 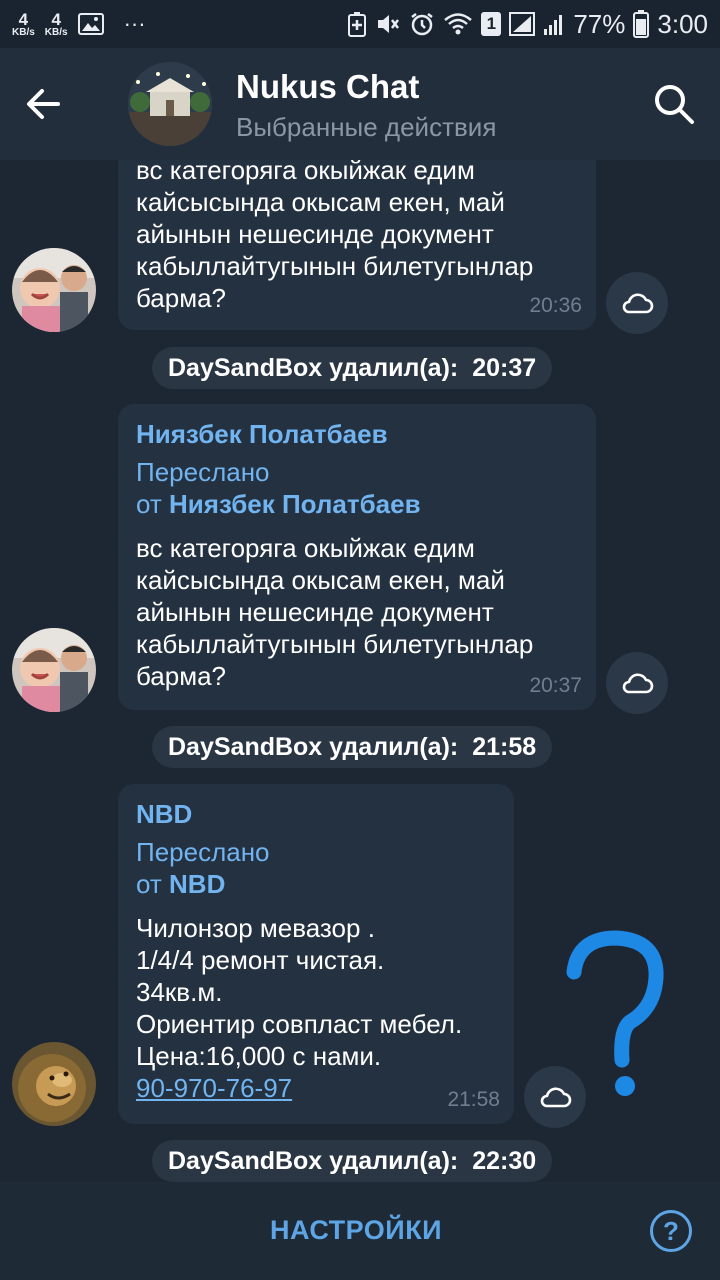 I want to click on more-notifications-icon: ···, so click(x=134, y=23).